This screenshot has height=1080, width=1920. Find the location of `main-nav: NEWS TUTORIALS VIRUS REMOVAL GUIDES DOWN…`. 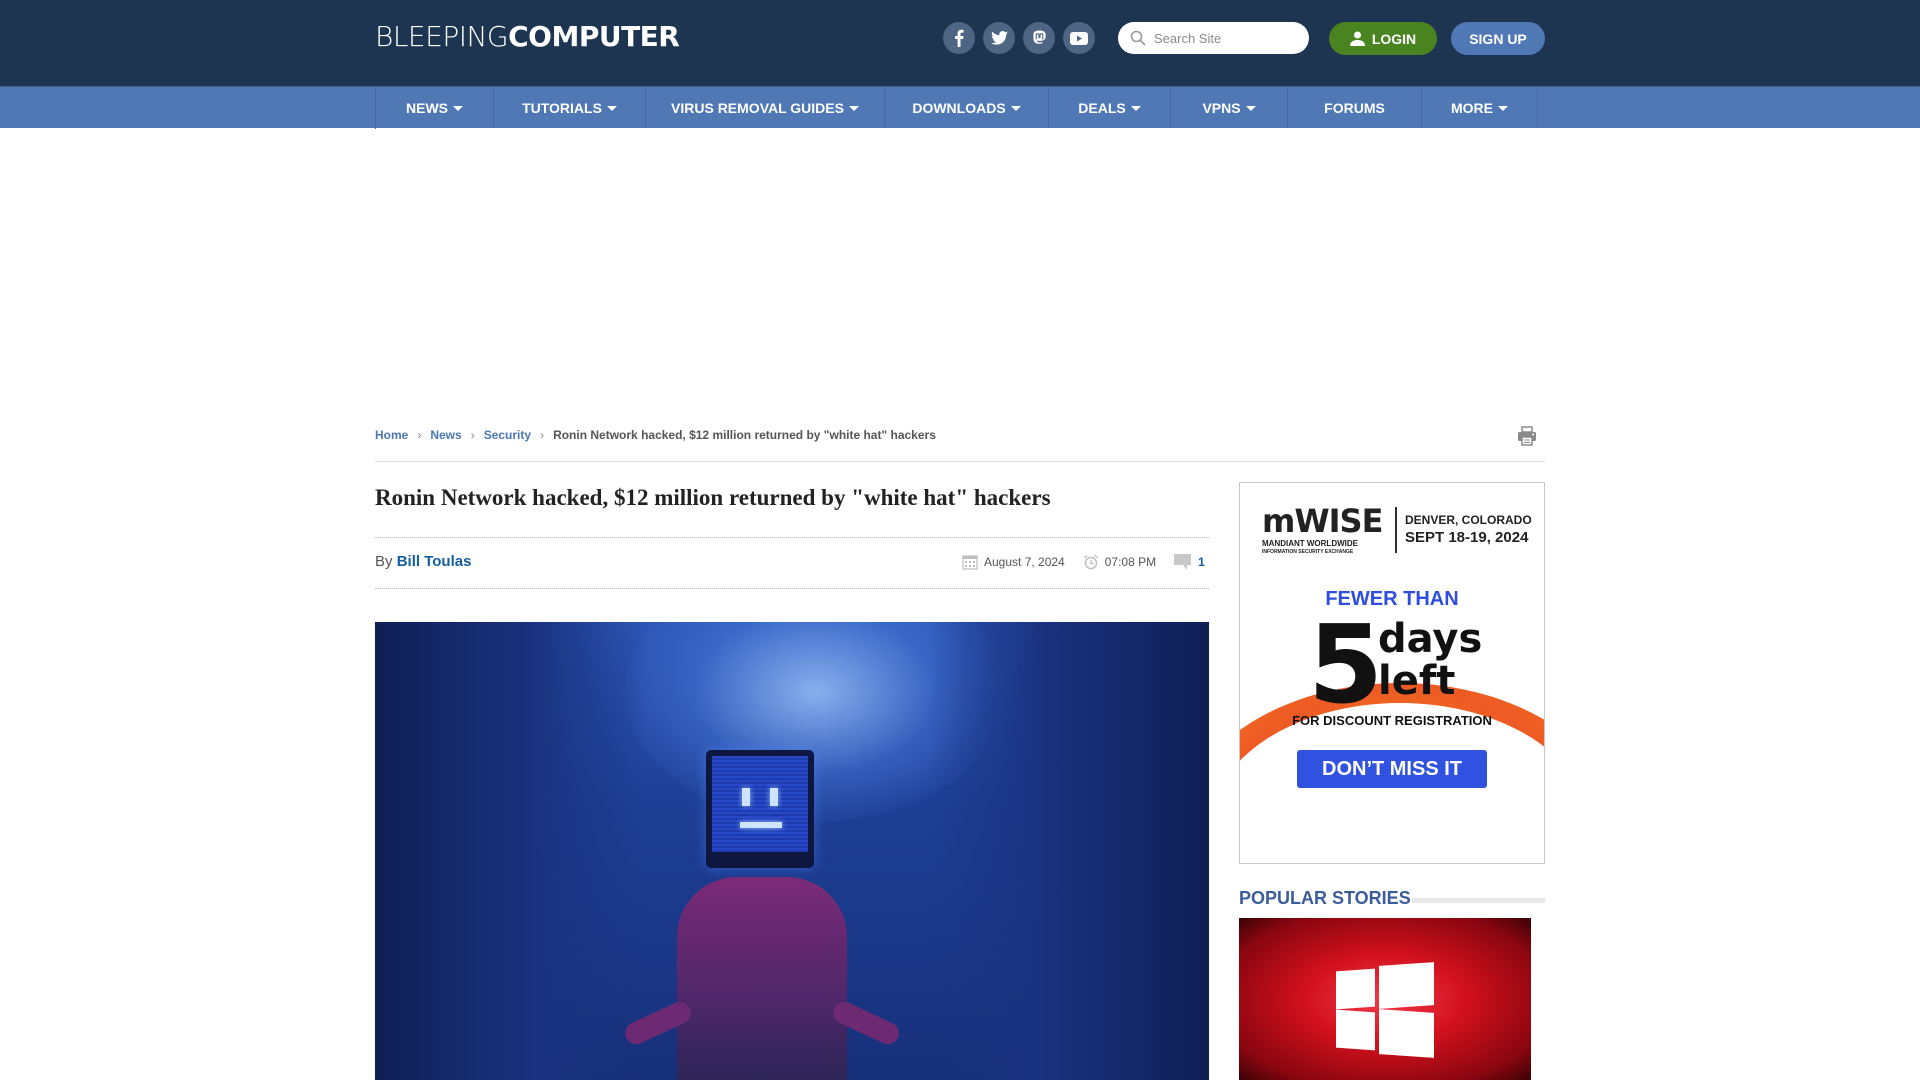

main-nav: NEWS TUTORIALS VIRUS REMOVAL GUIDES DOWN… is located at coordinates (960, 107).